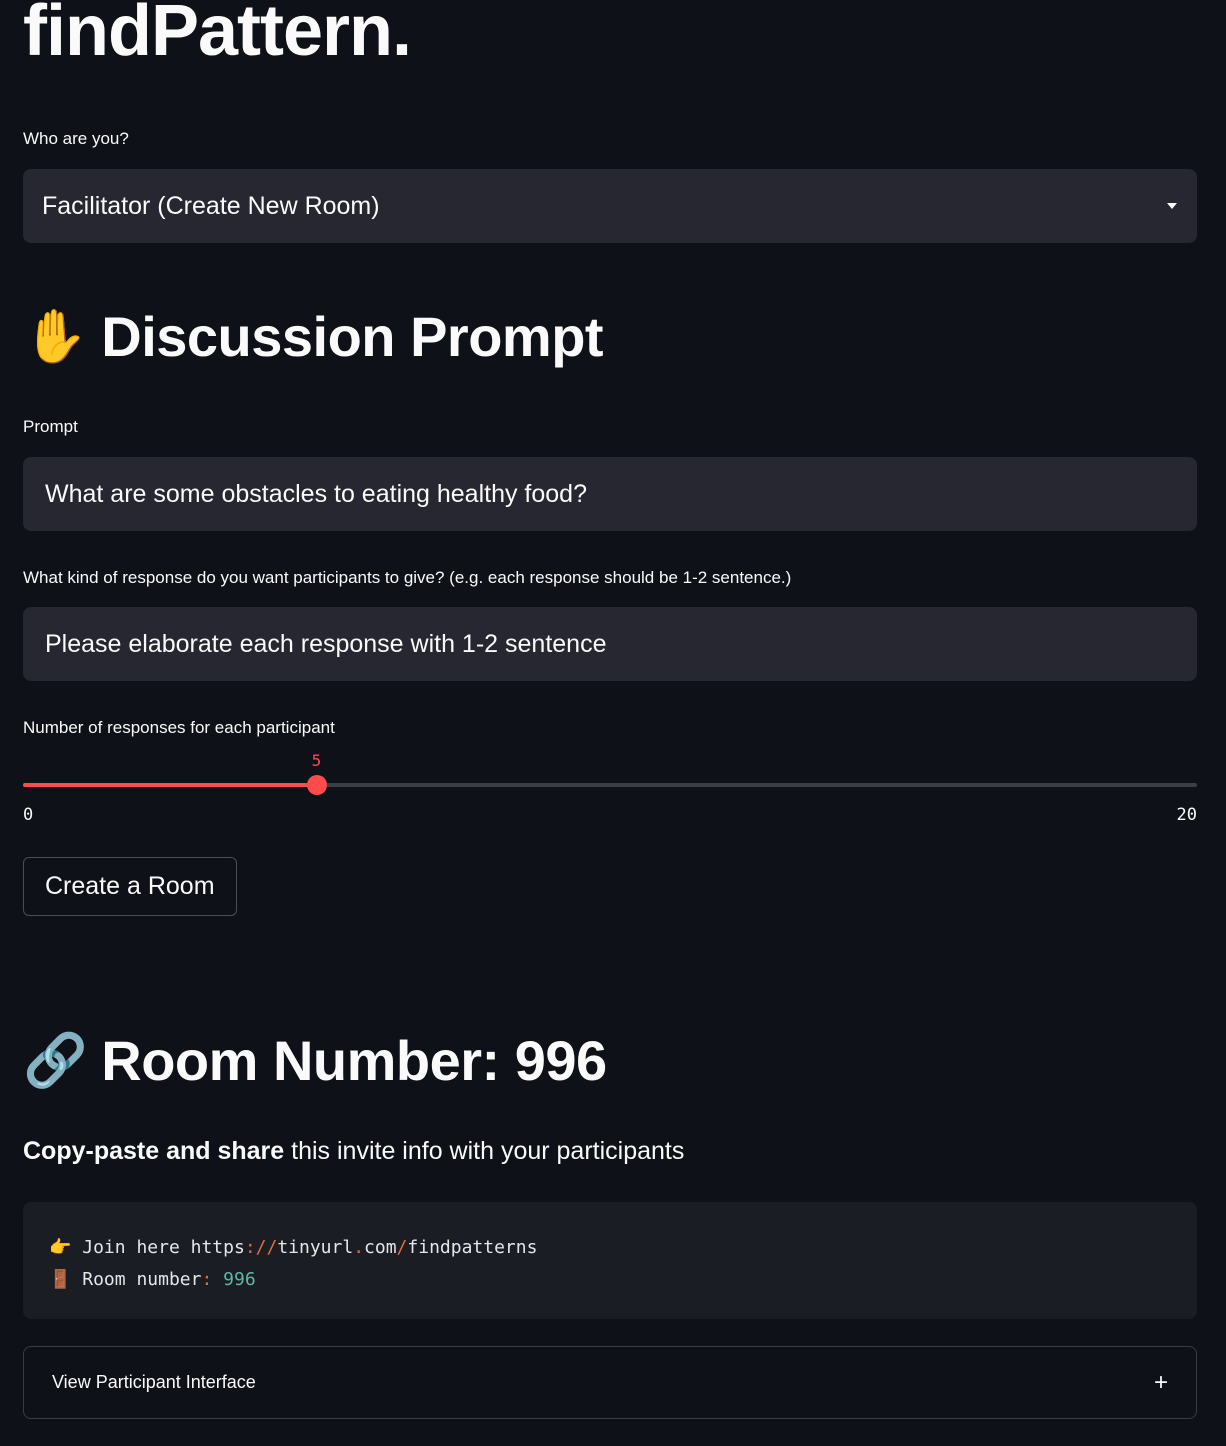  Describe the element at coordinates (50, 426) in the screenshot. I see `prompt-label: Prompt` at that location.